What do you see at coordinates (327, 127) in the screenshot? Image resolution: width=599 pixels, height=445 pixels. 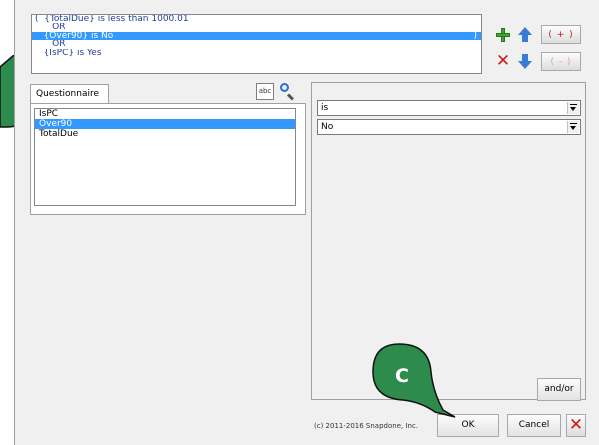 I see `value-value: No` at bounding box center [327, 127].